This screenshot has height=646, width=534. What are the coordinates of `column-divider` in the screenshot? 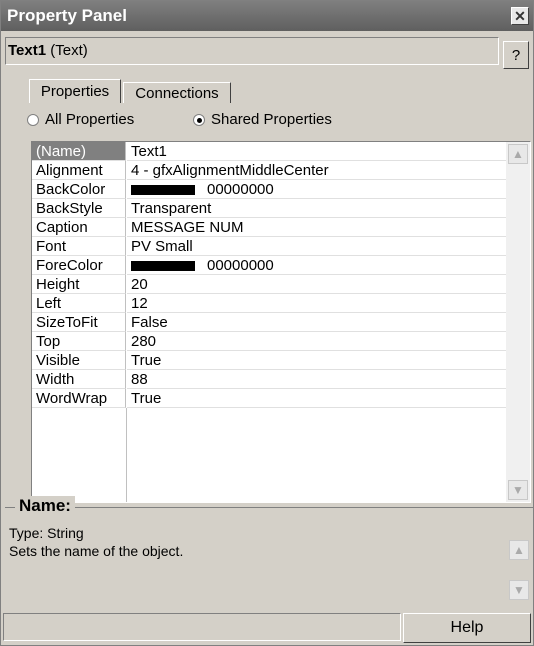 It's located at (126, 455).